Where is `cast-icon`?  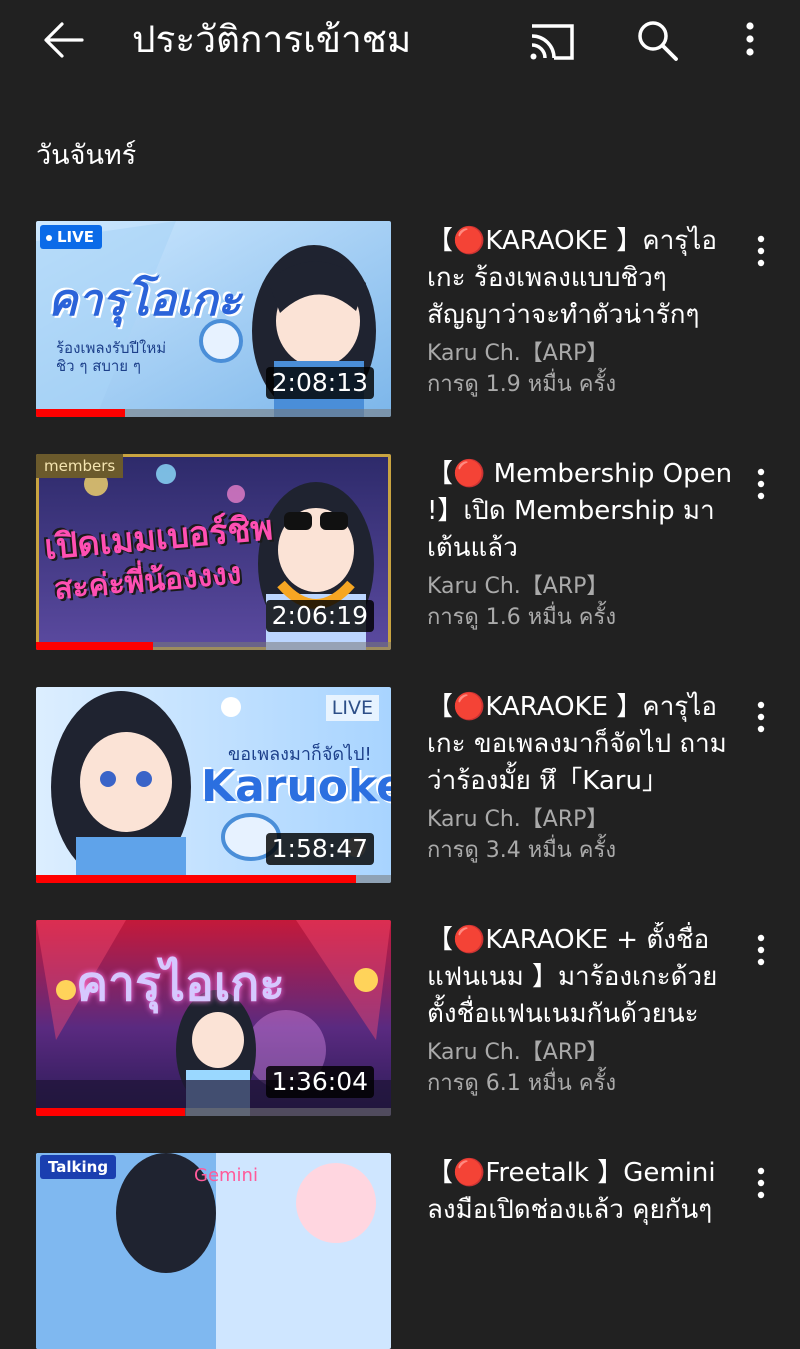 cast-icon is located at coordinates (552, 40).